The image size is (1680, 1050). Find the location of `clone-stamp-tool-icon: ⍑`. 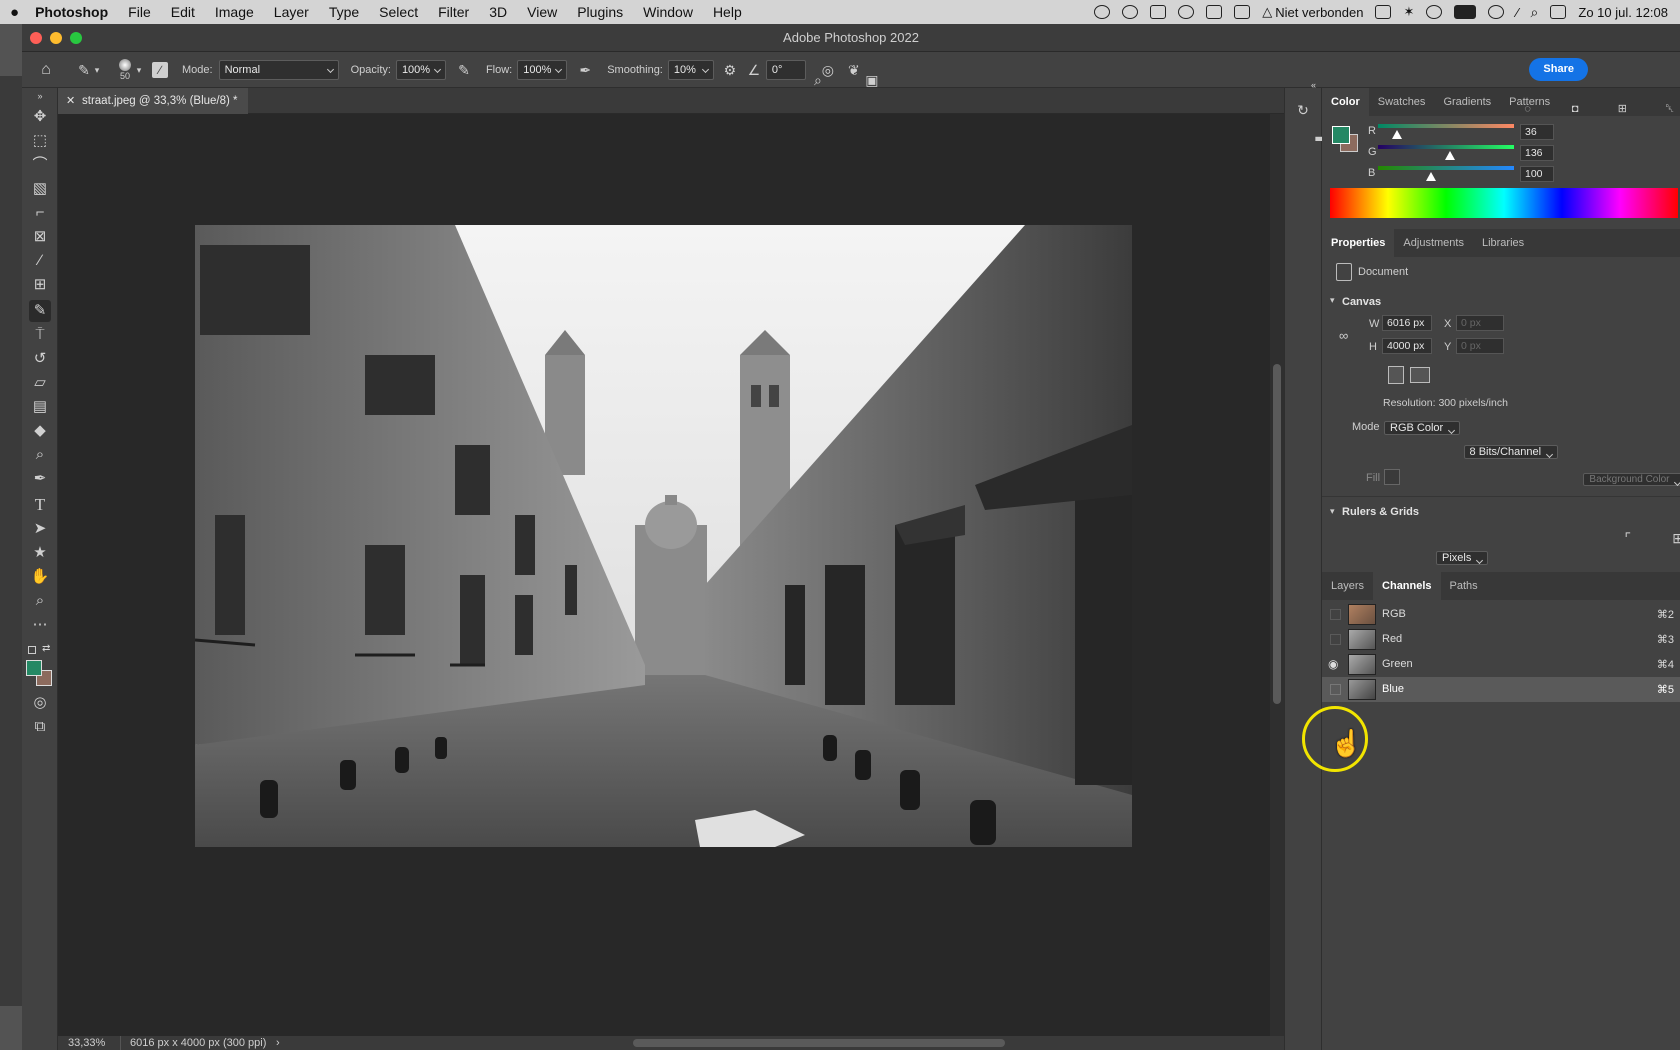

clone-stamp-tool-icon: ⍑ is located at coordinates (40, 335).